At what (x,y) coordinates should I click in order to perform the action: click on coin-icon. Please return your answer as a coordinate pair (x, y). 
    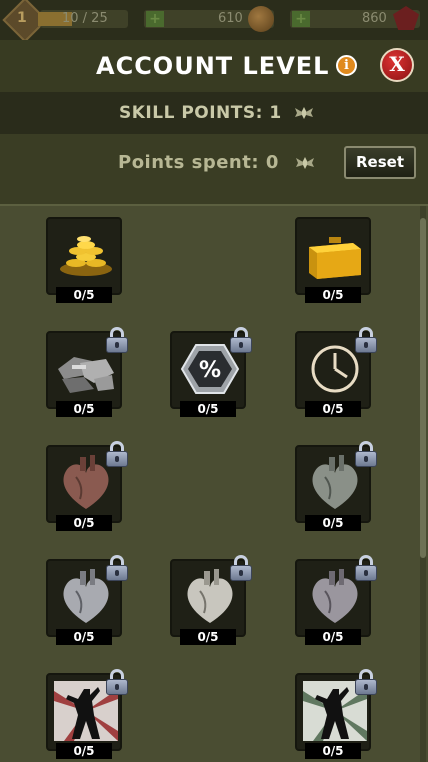
    Looking at the image, I should click on (261, 19).